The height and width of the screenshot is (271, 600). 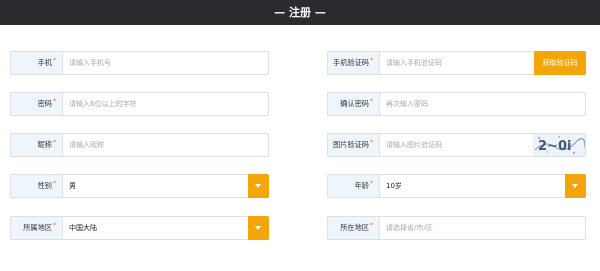 I want to click on page-title: — 注册 —, so click(x=300, y=12).